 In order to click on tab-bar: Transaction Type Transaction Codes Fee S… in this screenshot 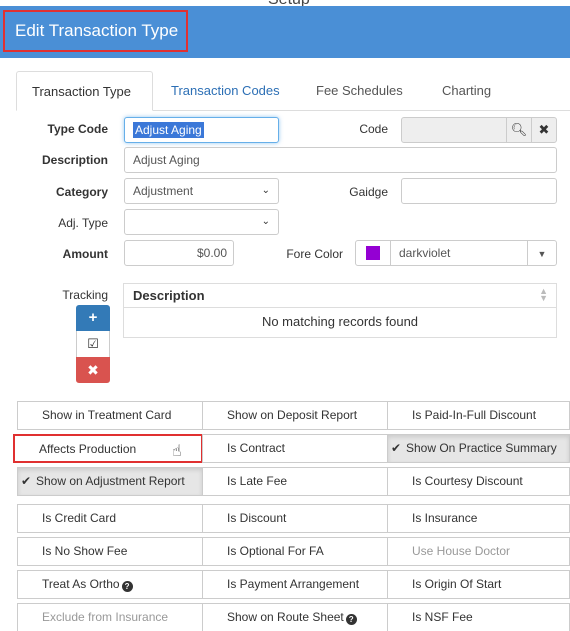, I will do `click(293, 91)`.